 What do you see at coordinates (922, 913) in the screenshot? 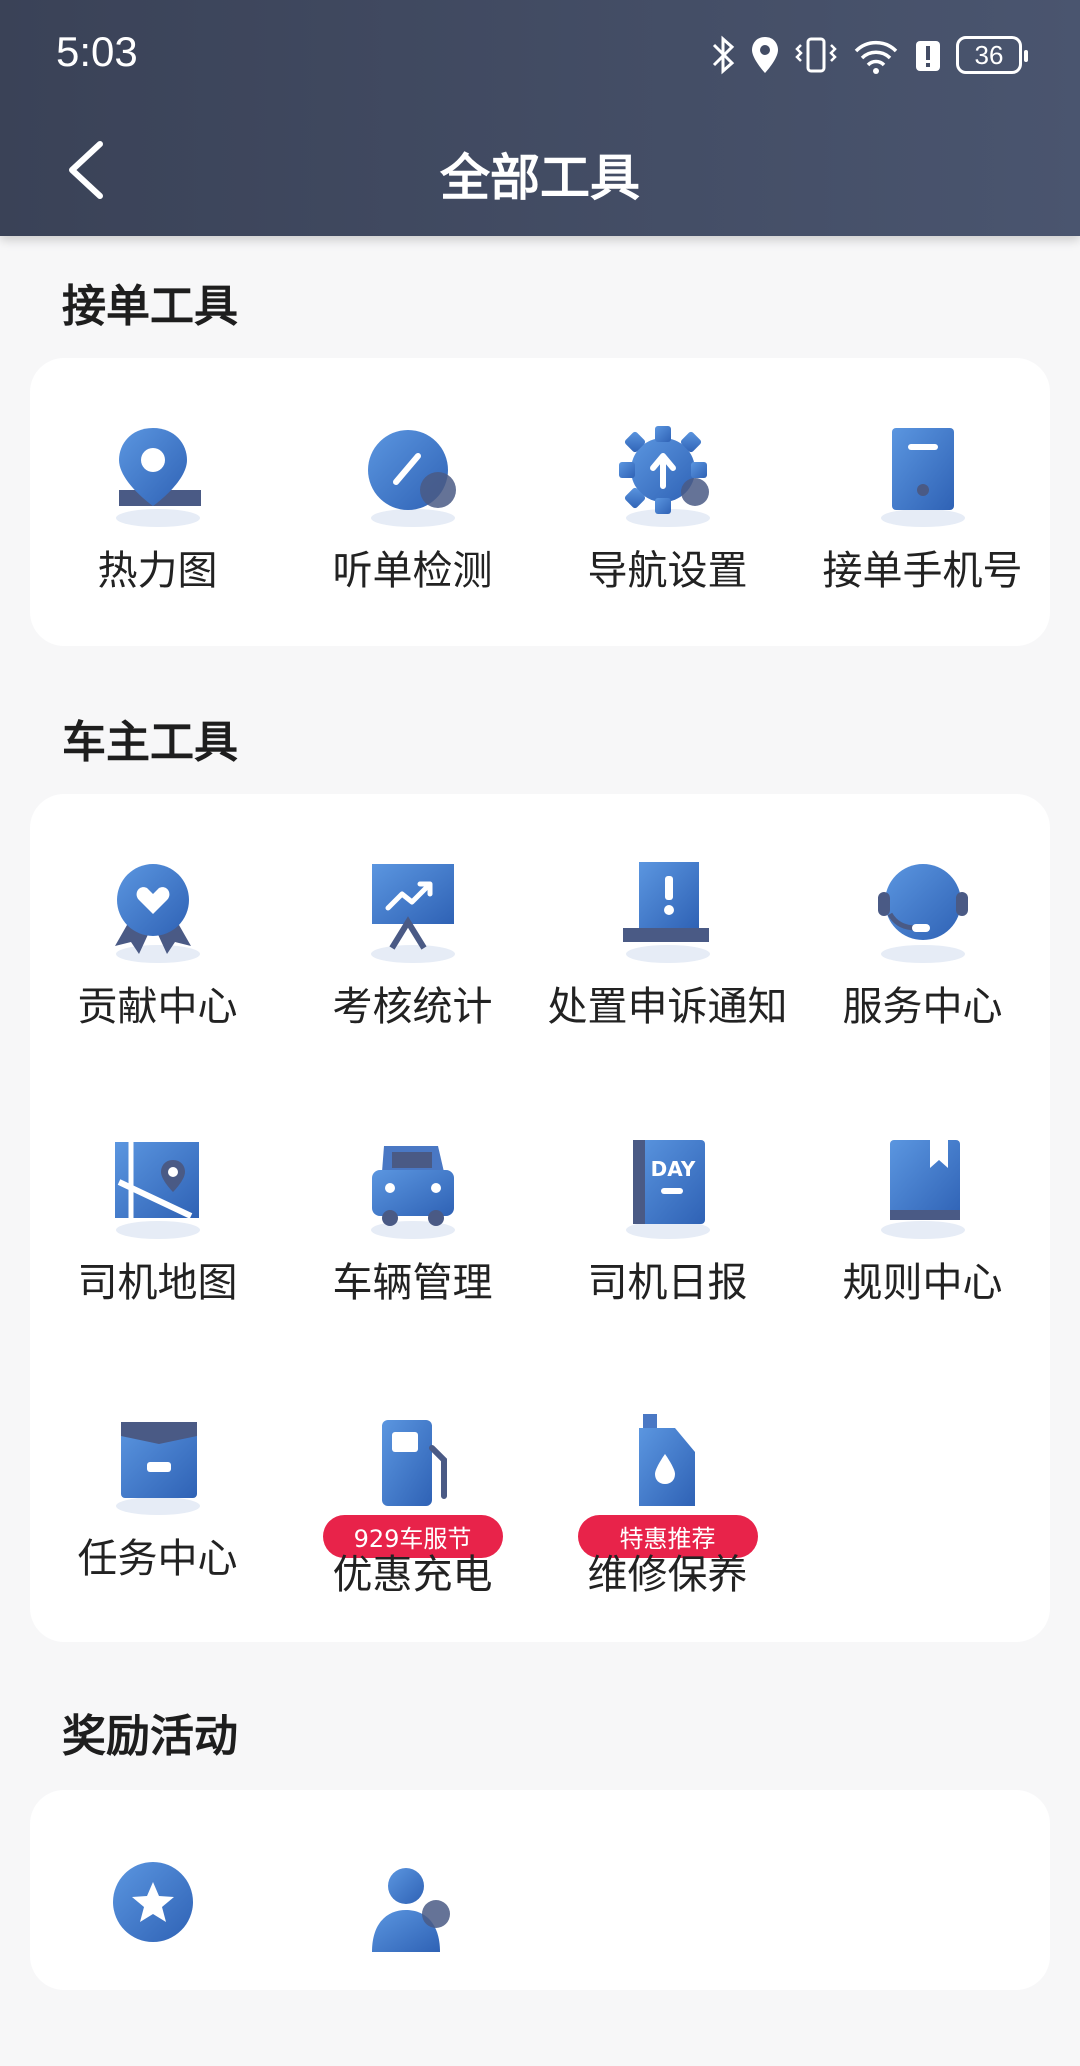
I see `headset-icon` at bounding box center [922, 913].